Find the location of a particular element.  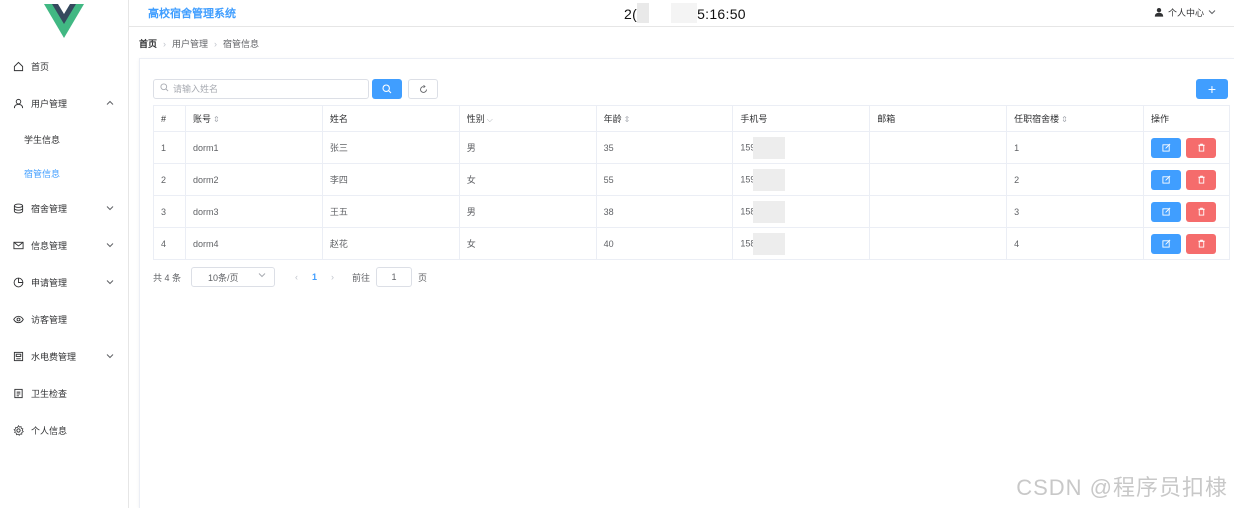

vue-logo-icon is located at coordinates (64, 21).